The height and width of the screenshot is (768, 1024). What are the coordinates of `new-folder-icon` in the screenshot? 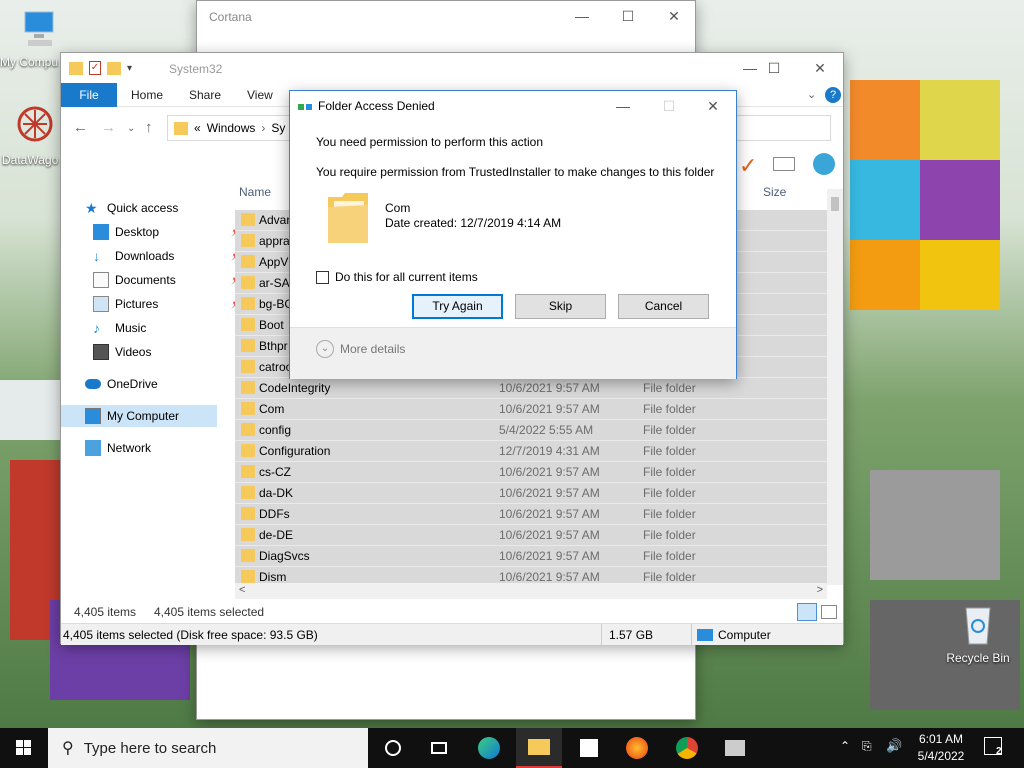 It's located at (114, 68).